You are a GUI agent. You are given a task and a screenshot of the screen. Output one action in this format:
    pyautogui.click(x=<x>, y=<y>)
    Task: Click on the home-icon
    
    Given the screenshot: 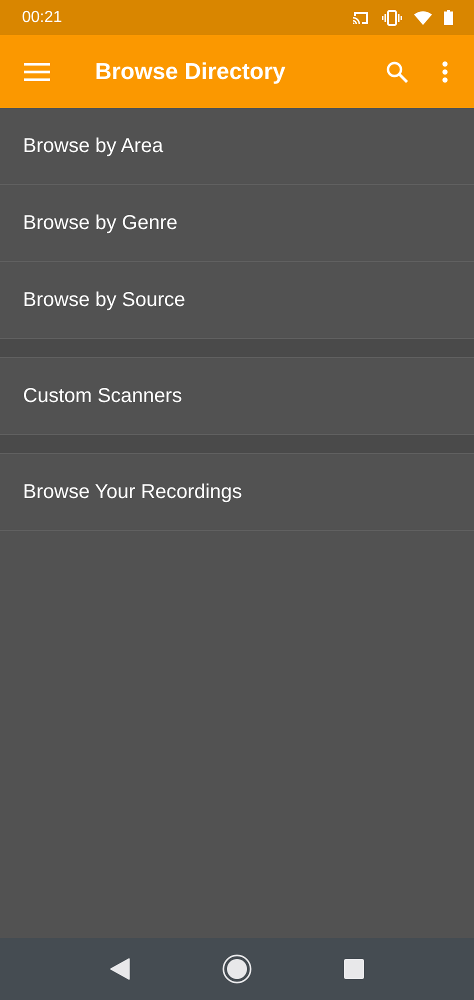 What is the action you would take?
    pyautogui.click(x=237, y=969)
    